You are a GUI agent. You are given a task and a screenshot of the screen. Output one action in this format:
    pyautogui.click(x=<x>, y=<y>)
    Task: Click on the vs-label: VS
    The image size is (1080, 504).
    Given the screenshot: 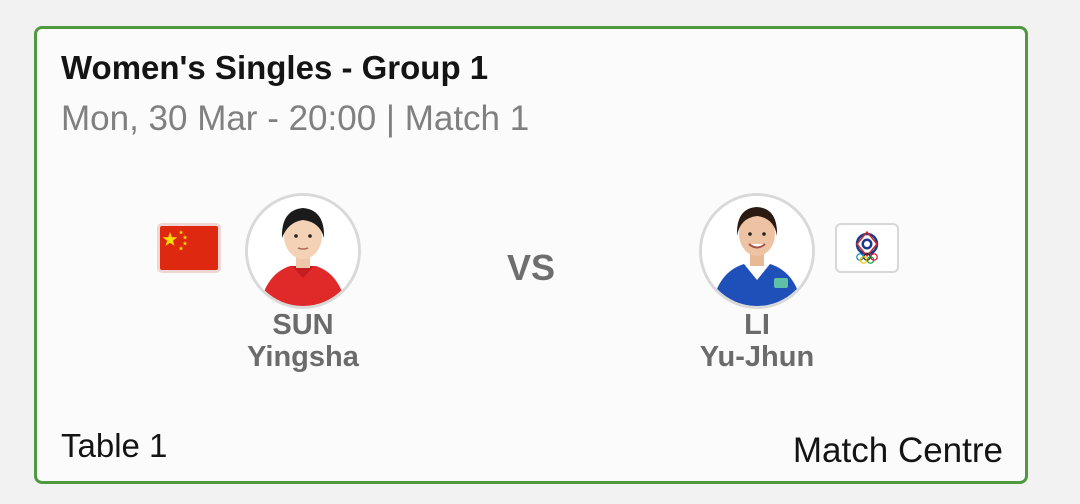 What is the action you would take?
    pyautogui.click(x=531, y=267)
    